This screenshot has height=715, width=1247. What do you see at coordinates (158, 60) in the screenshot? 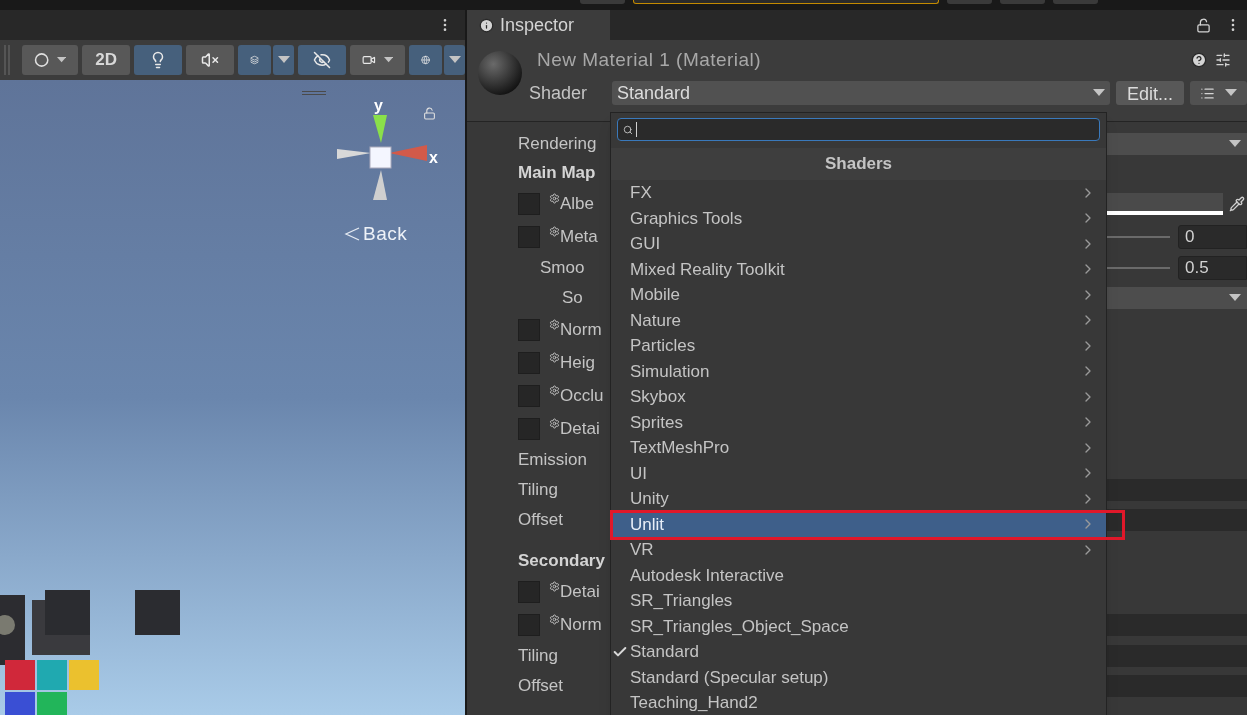
I see `lighting-toggle-button` at bounding box center [158, 60].